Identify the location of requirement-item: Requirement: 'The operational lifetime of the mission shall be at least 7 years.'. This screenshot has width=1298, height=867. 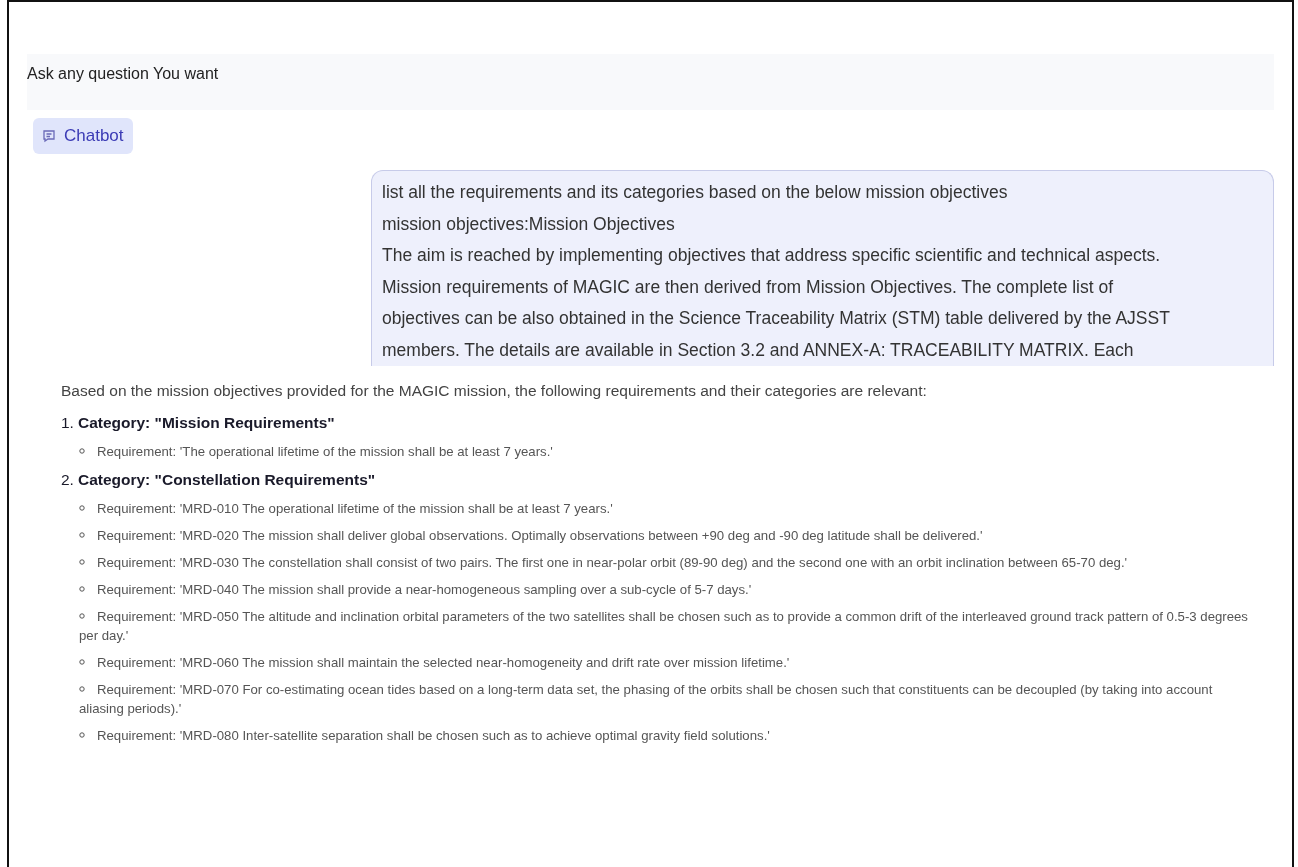
(664, 451).